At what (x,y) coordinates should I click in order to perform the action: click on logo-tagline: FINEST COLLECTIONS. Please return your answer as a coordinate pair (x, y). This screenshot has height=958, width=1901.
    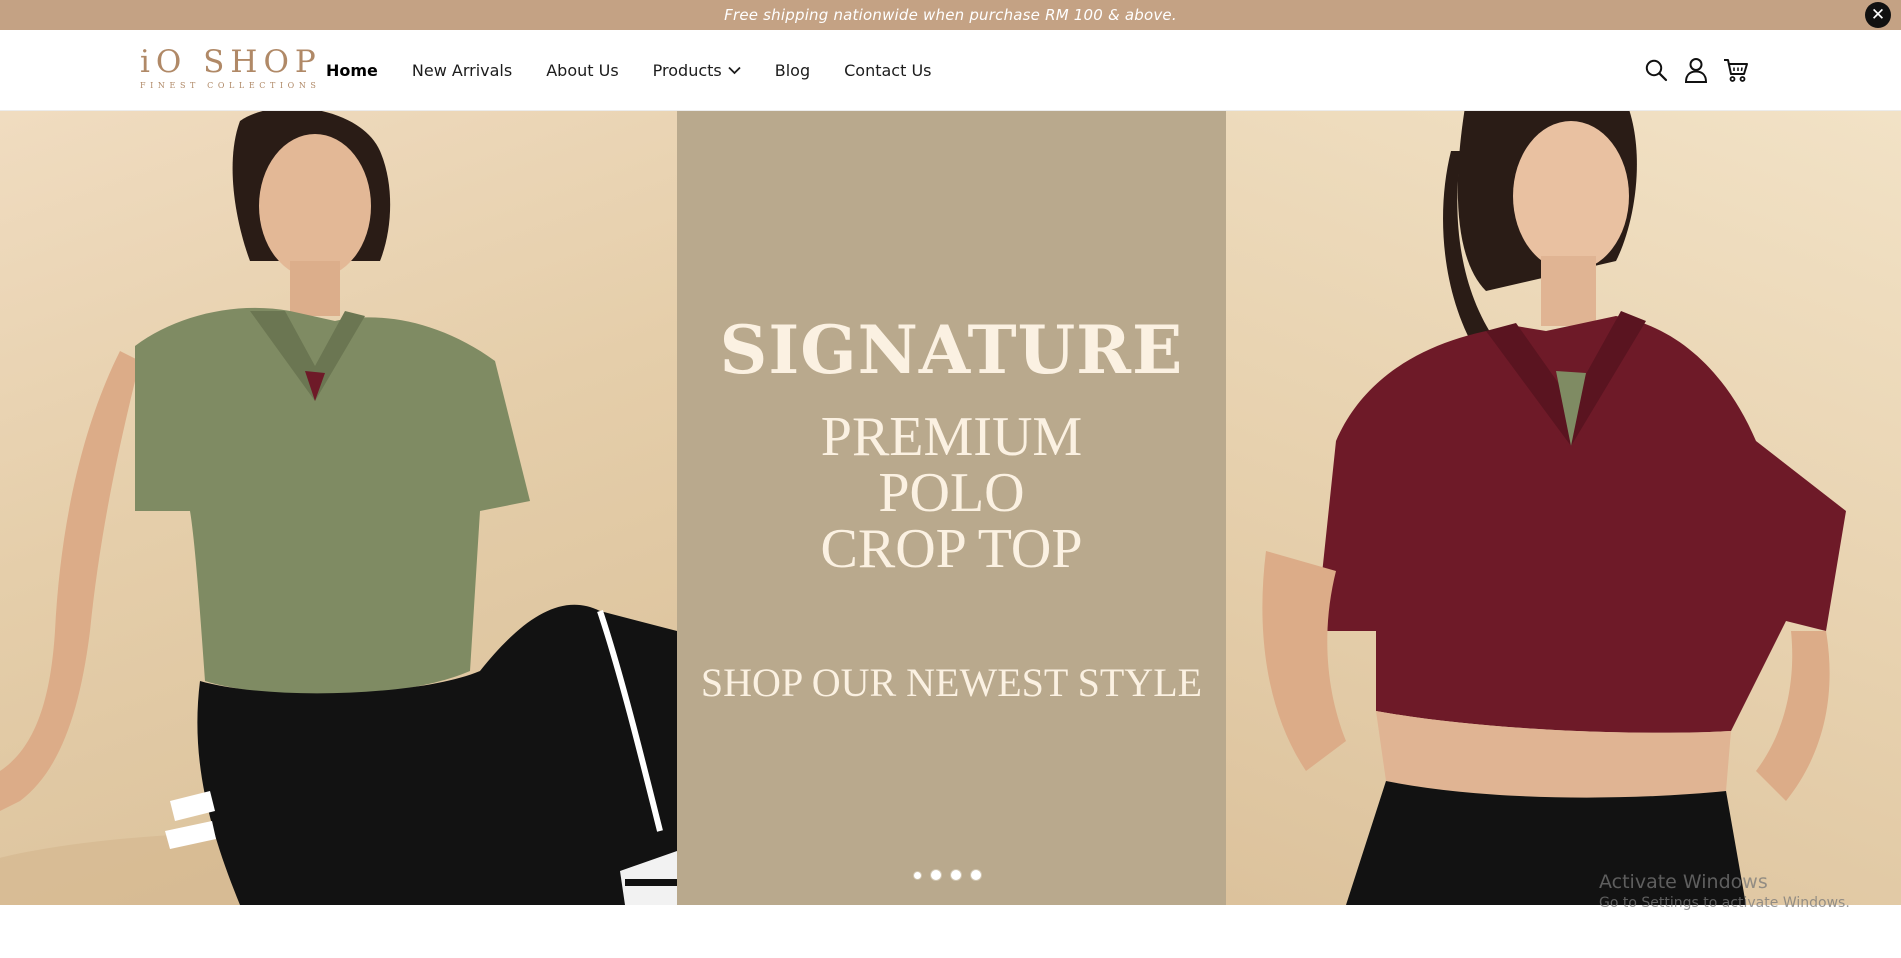
    Looking at the image, I should click on (230, 85).